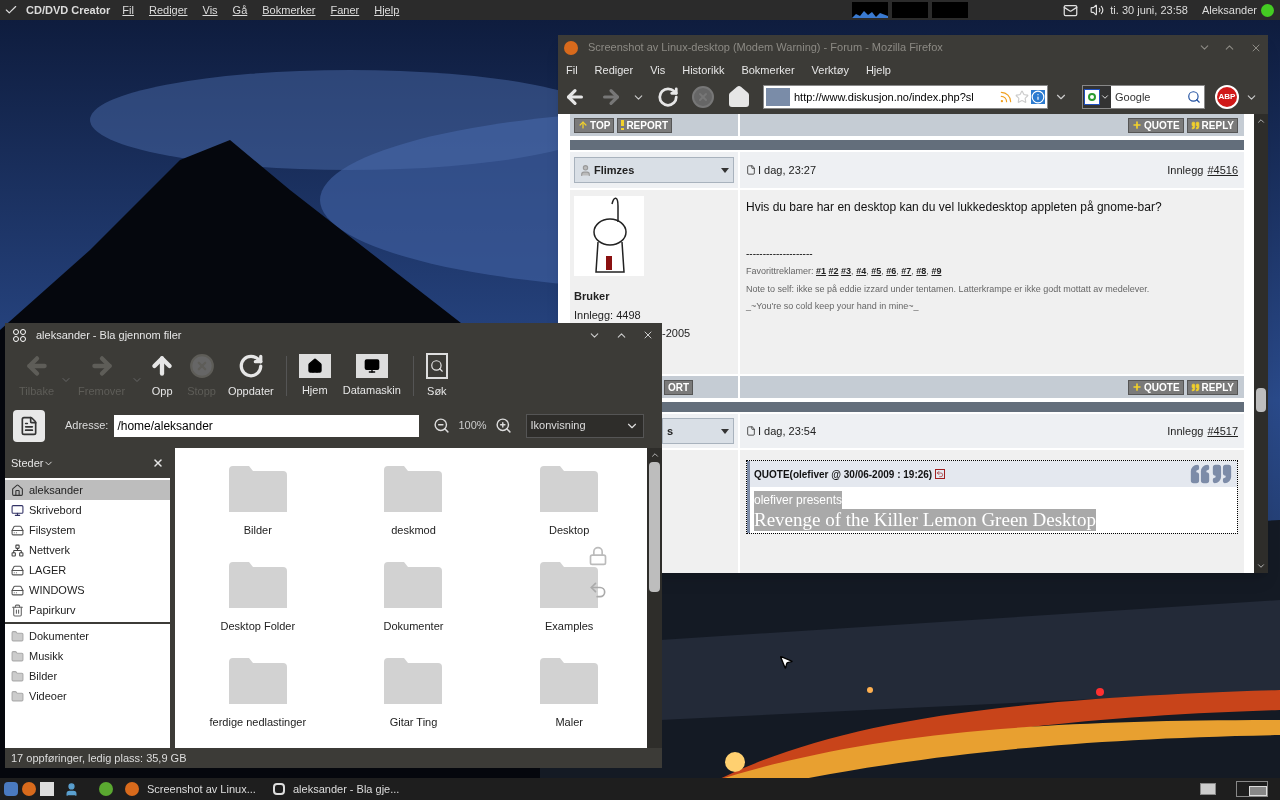 The image size is (1280, 800). What do you see at coordinates (906, 271) in the screenshot?
I see `ad-link: #7` at bounding box center [906, 271].